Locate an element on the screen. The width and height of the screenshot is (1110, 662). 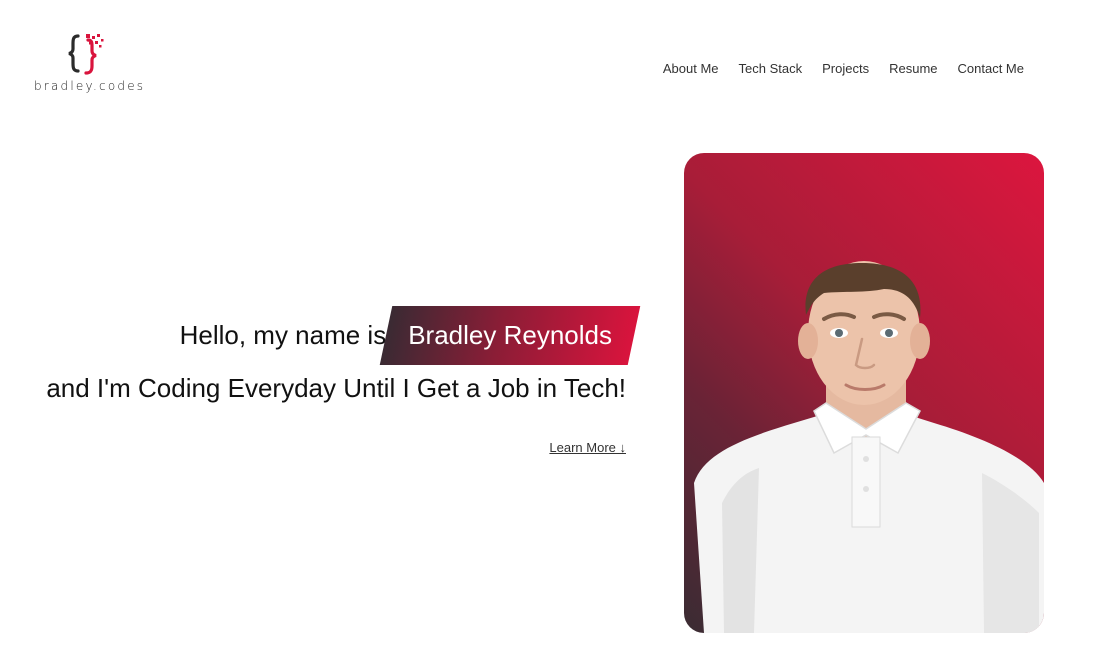
nav-link-projects: Projects is located at coordinates (845, 68).